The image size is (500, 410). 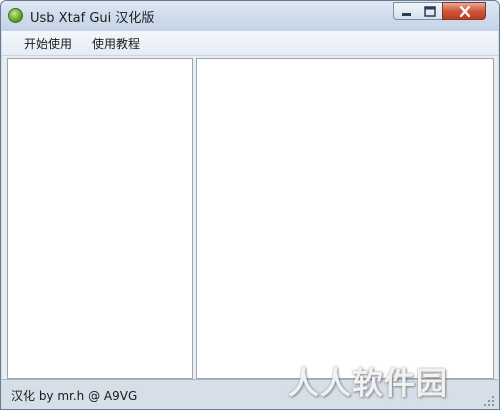 What do you see at coordinates (406, 11) in the screenshot?
I see `minimize-button` at bounding box center [406, 11].